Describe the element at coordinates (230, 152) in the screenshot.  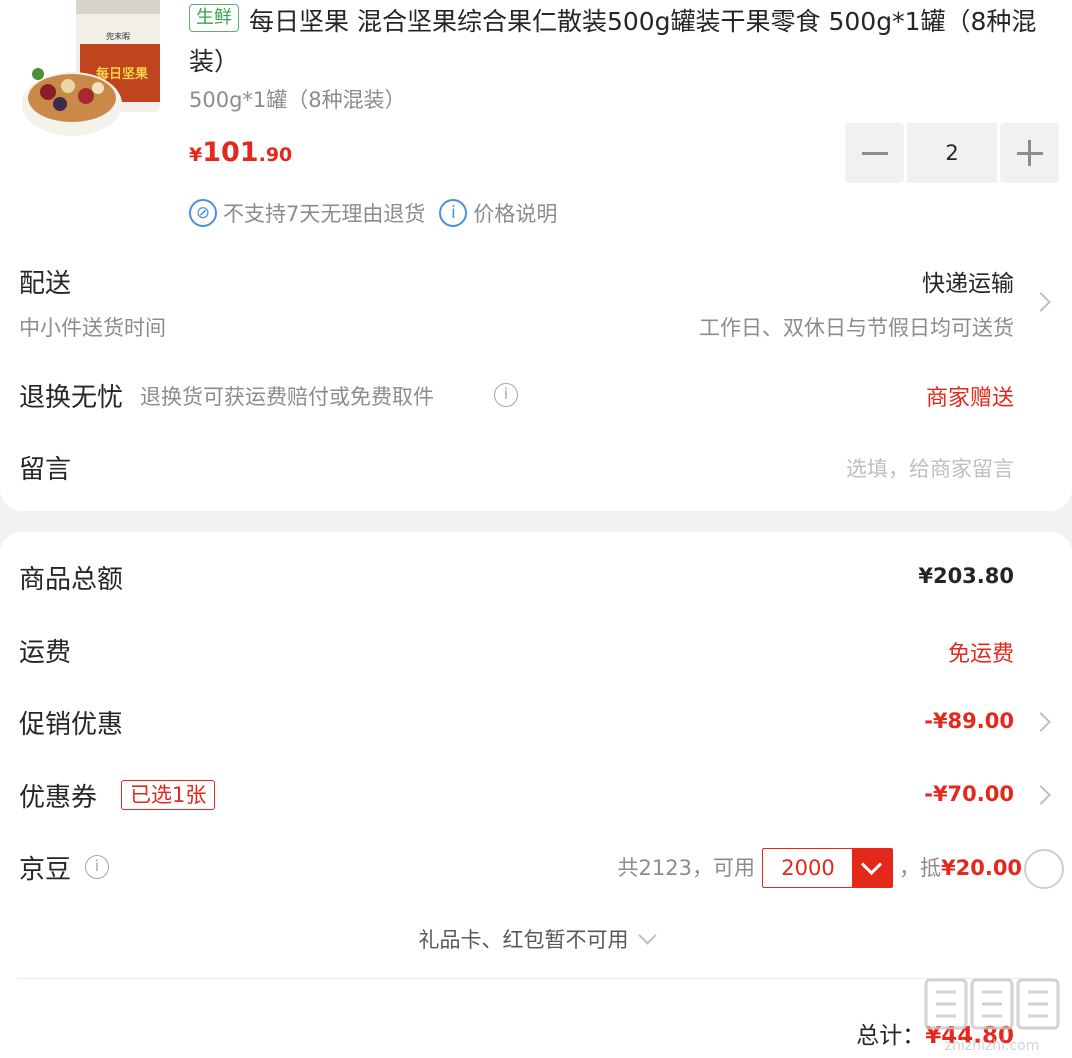
I see `price-integer: 101` at that location.